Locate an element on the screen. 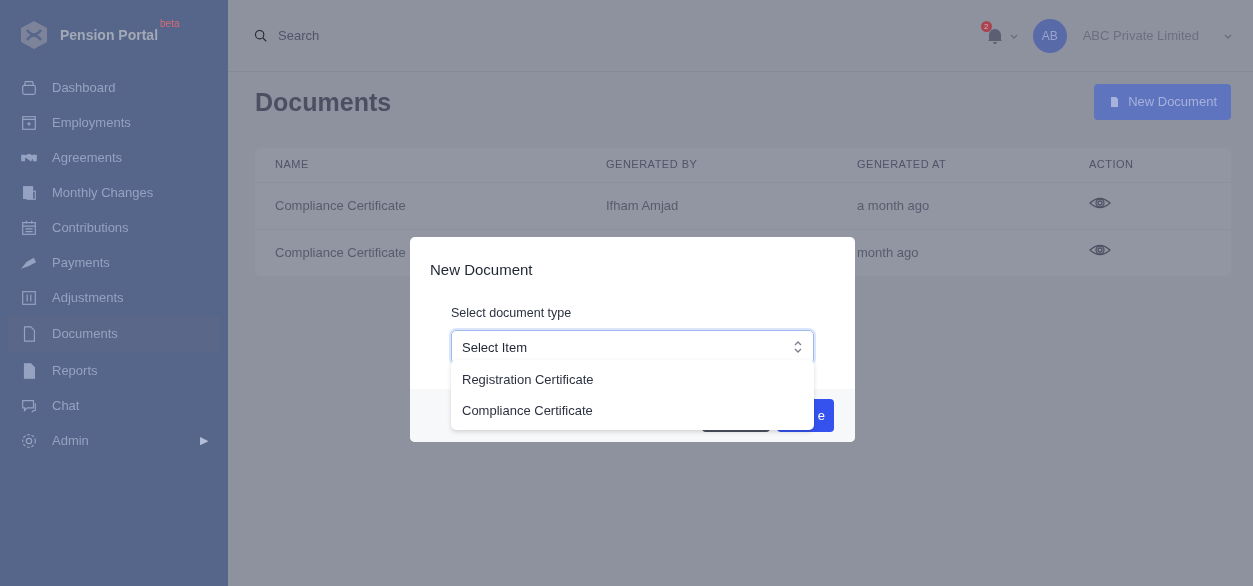 The image size is (1253, 586). table-icon is located at coordinates (29, 297).